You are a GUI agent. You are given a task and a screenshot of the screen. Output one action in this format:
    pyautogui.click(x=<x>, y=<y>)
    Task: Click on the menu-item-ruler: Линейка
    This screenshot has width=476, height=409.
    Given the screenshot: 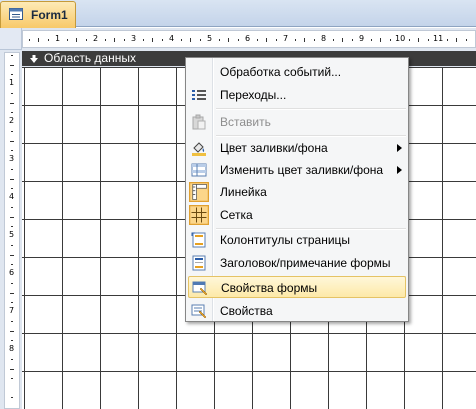 What is the action you would take?
    pyautogui.click(x=297, y=192)
    